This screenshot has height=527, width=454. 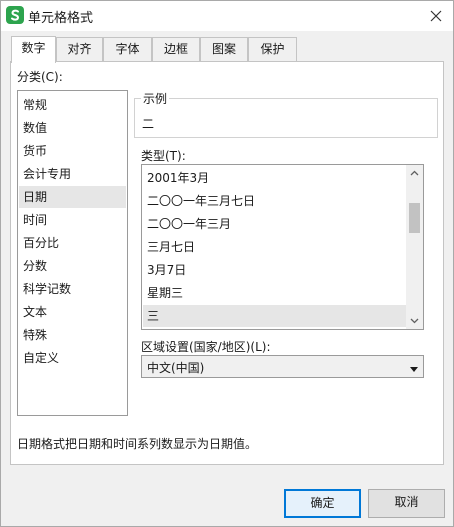 I want to click on format-description: 日期格式把日期和时间系列数显示为日期值。, so click(x=137, y=444).